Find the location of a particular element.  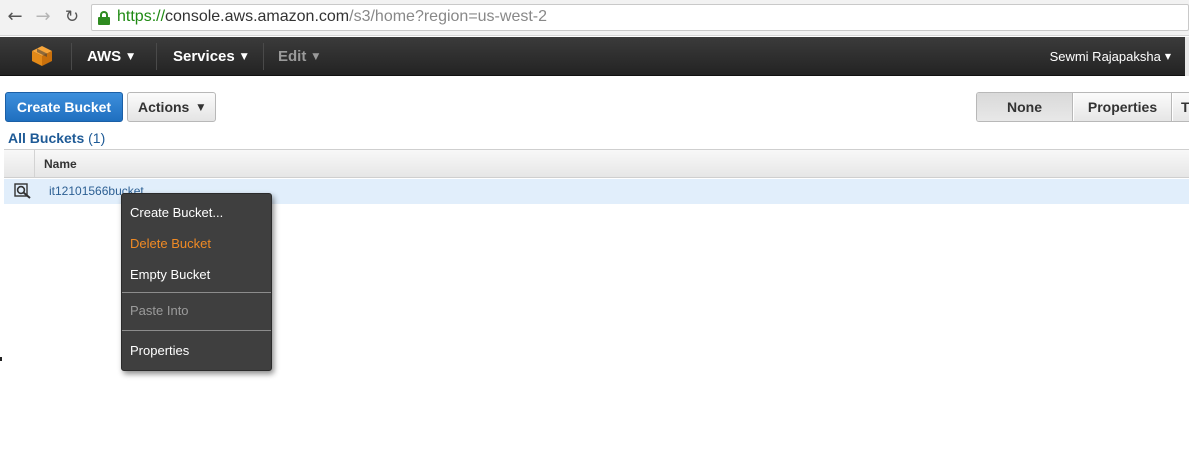

aws-cube-icon is located at coordinates (42, 56).